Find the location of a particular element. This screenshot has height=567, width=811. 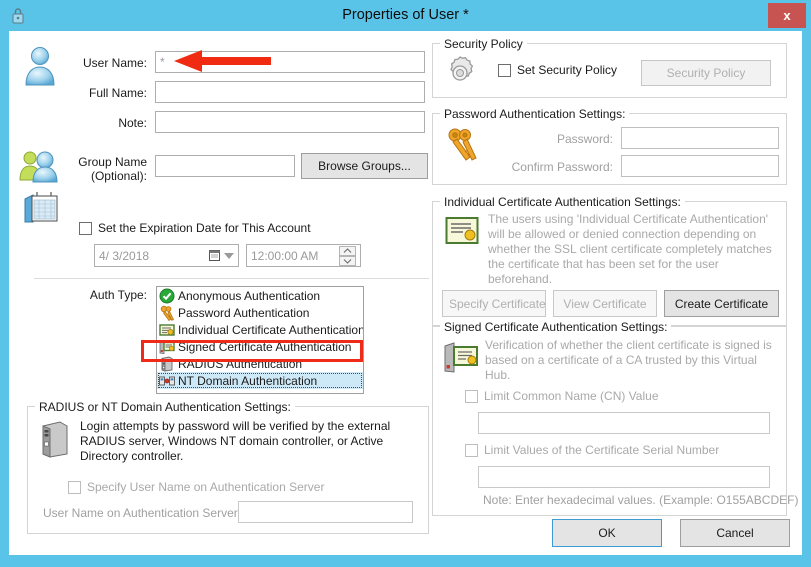

auth-type-label: Auth Type: is located at coordinates (118, 295).